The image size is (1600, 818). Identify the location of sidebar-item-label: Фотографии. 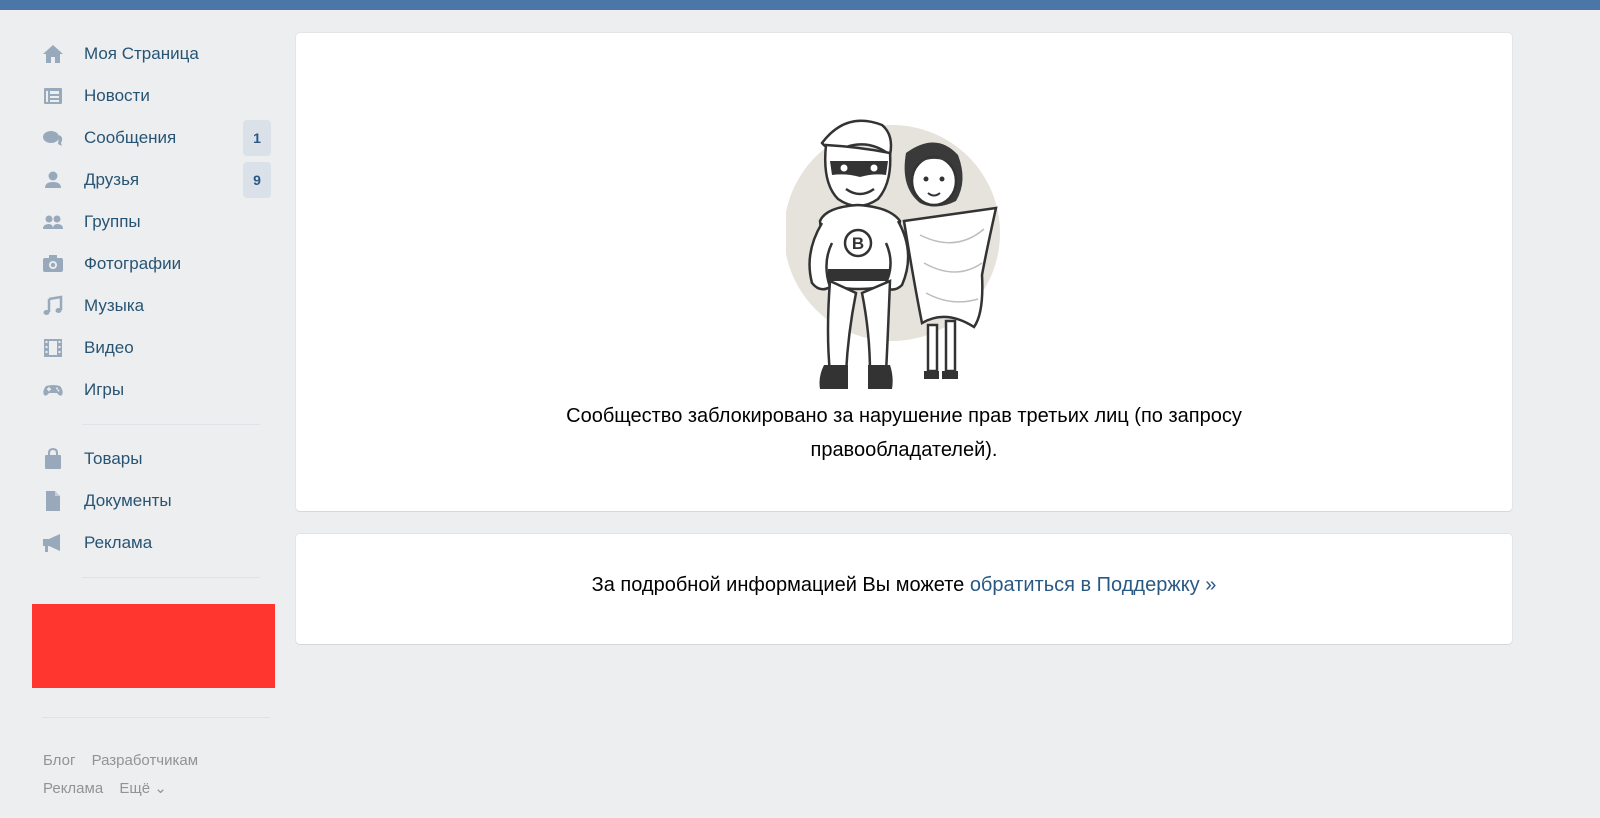
(133, 263).